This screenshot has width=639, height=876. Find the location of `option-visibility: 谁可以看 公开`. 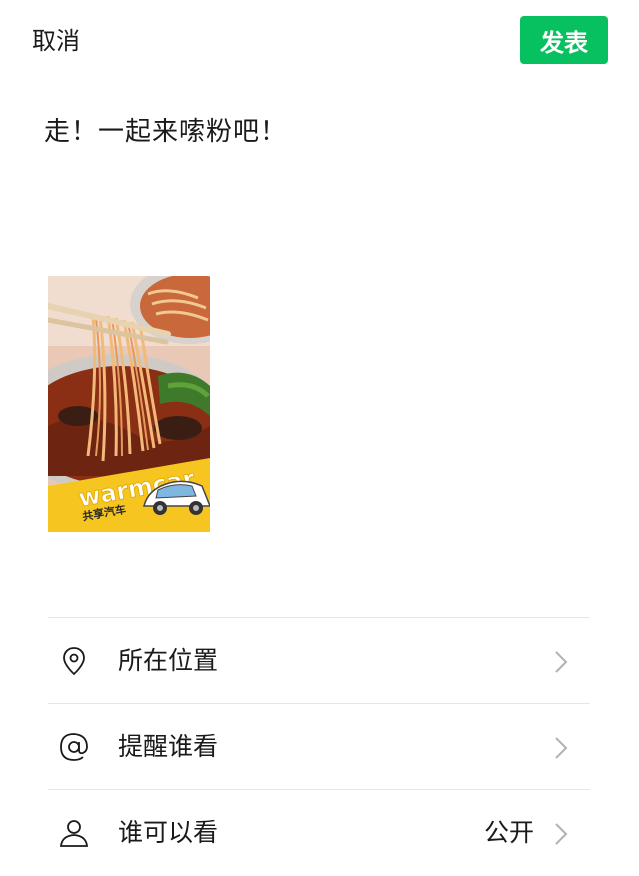

option-visibility: 谁可以看 公开 is located at coordinates (319, 833).